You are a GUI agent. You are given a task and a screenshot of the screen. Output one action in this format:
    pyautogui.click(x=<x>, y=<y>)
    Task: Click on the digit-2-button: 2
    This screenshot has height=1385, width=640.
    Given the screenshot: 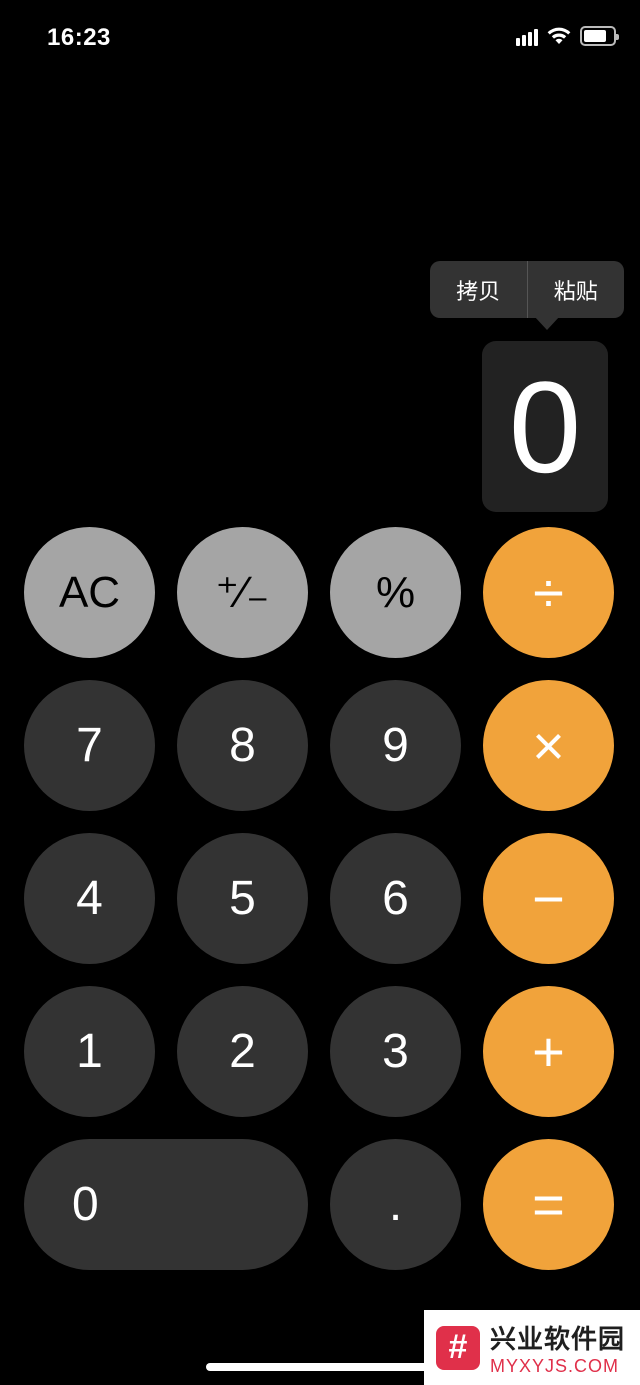 What is the action you would take?
    pyautogui.click(x=242, y=1051)
    